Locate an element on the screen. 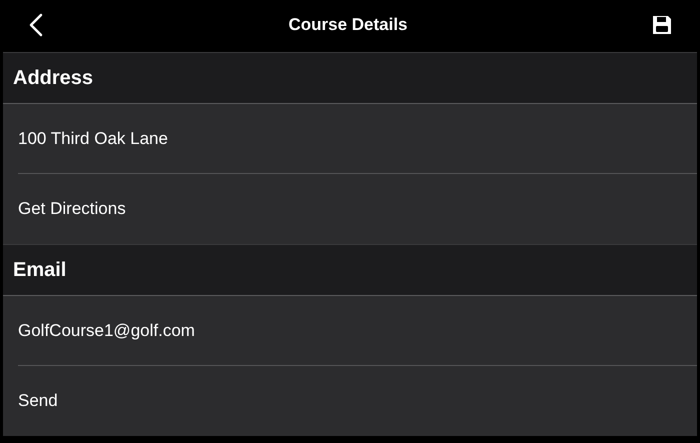  row-label: GolfCourse1@golf.com is located at coordinates (106, 331).